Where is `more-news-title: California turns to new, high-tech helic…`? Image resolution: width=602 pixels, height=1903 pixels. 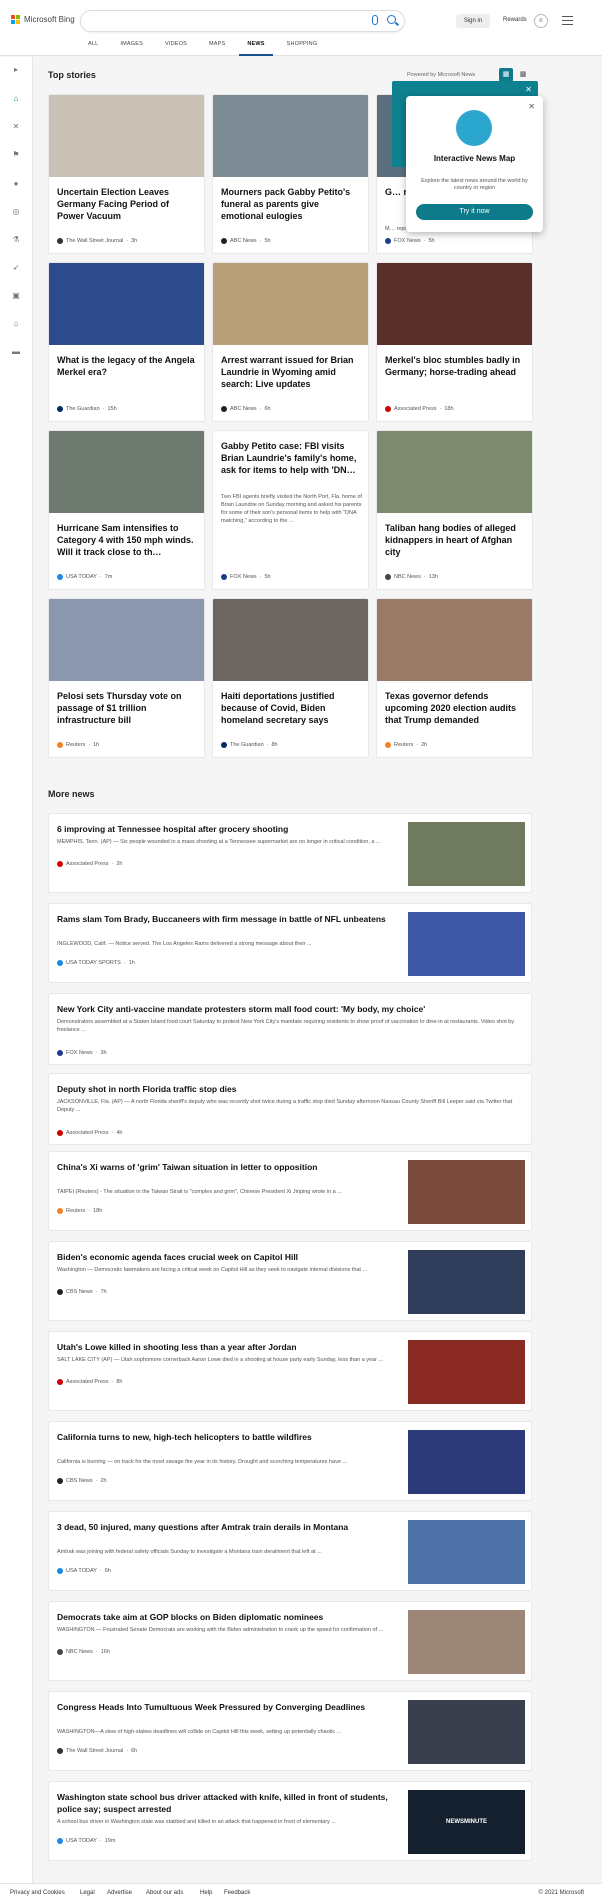
more-news-title: California turns to new, high-tech helic… is located at coordinates (227, 1437).